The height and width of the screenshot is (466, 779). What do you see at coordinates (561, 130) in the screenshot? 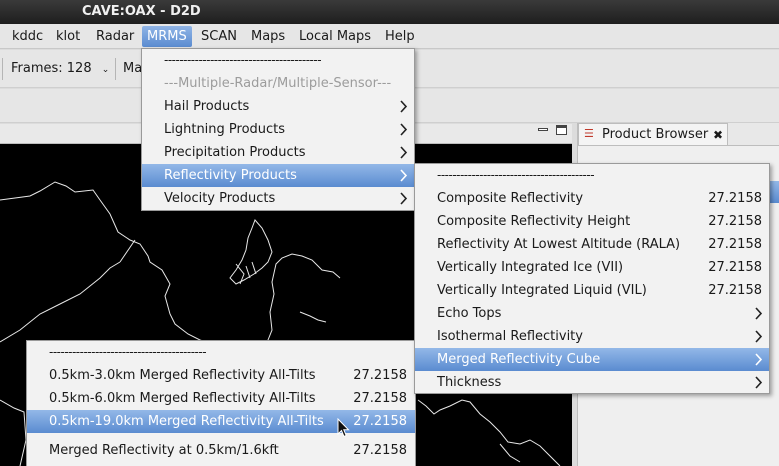
I see `maximize-icon` at bounding box center [561, 130].